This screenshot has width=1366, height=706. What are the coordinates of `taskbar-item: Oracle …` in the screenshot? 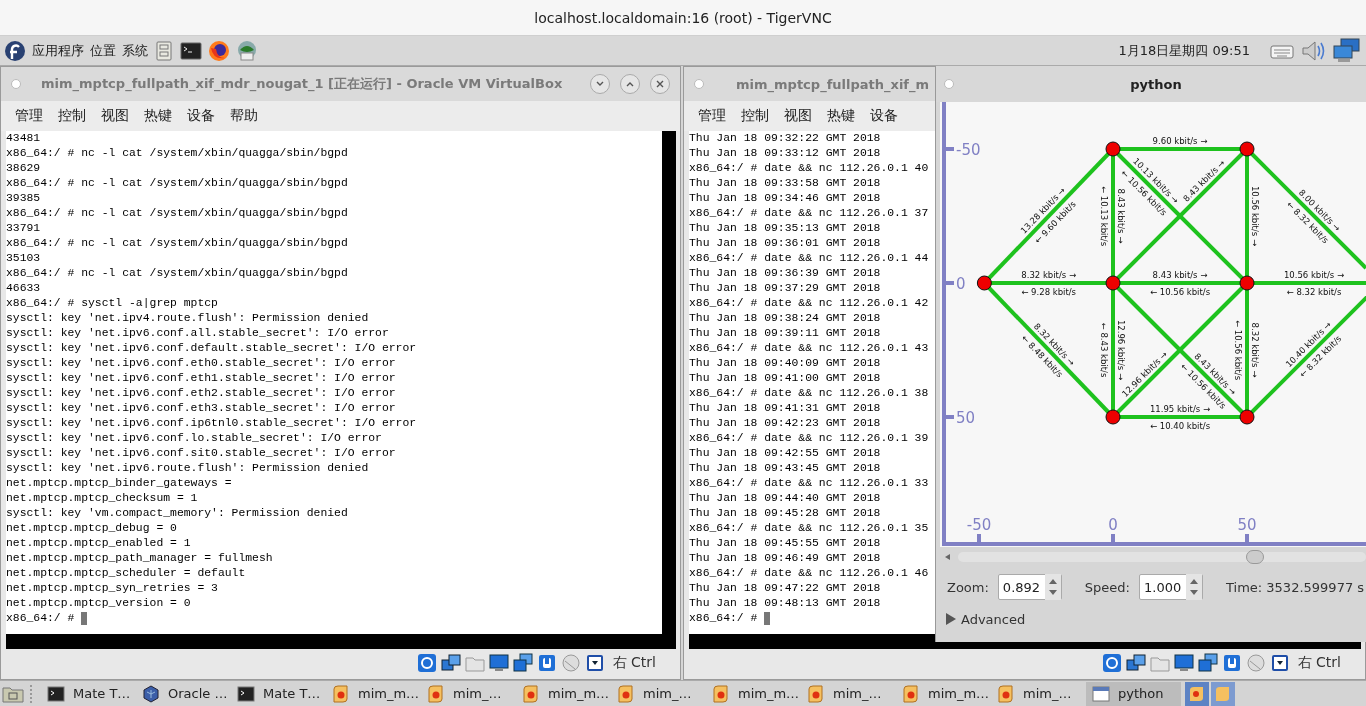 It's located at (183, 693).